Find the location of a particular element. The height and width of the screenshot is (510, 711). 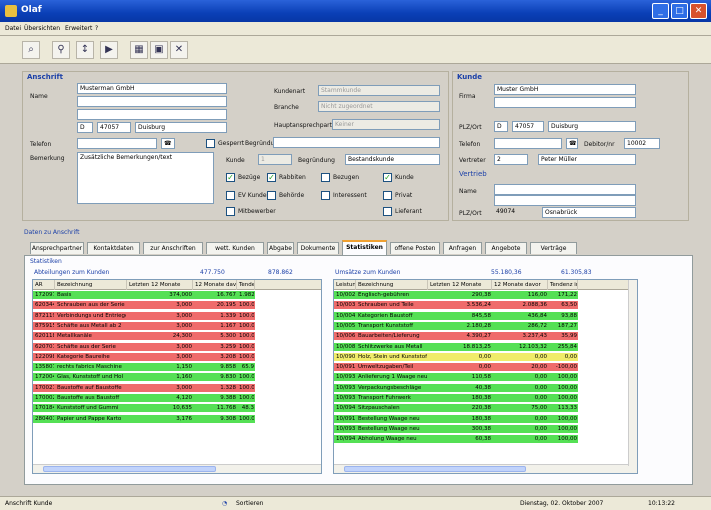

bemerkung-field: Zusätzliche Bemerkungen/text is located at coordinates (145, 178).